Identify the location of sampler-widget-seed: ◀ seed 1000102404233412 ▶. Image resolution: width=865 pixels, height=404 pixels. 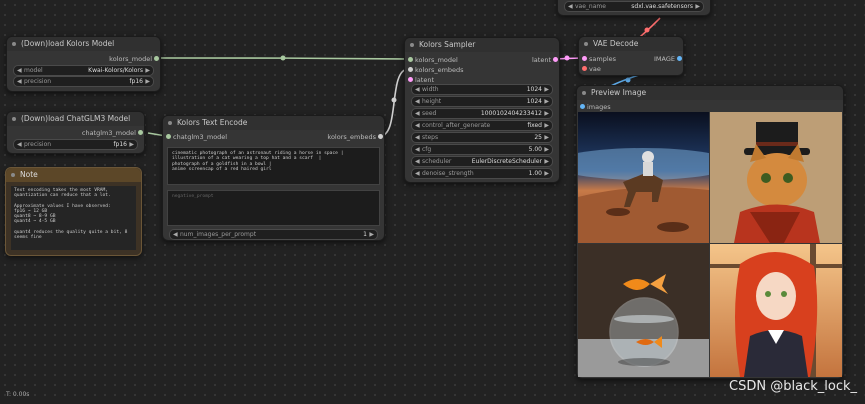
(482, 113).